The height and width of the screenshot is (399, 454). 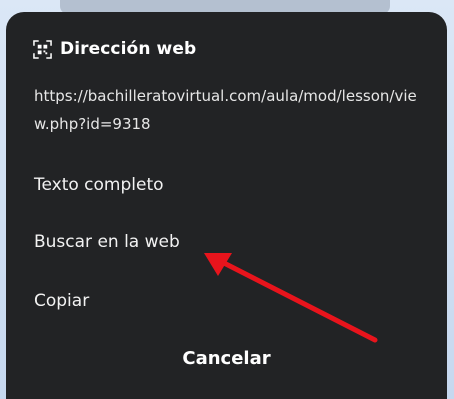 I want to click on menu-item-buscar-en-la-web: Buscar en la web, so click(x=107, y=242).